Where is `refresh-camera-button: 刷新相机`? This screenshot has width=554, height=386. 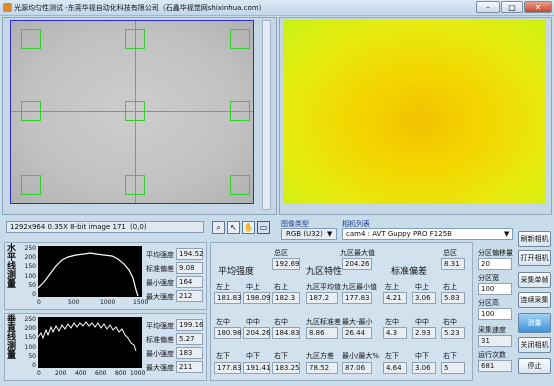 refresh-camera-button: 刷新相机 is located at coordinates (534, 239).